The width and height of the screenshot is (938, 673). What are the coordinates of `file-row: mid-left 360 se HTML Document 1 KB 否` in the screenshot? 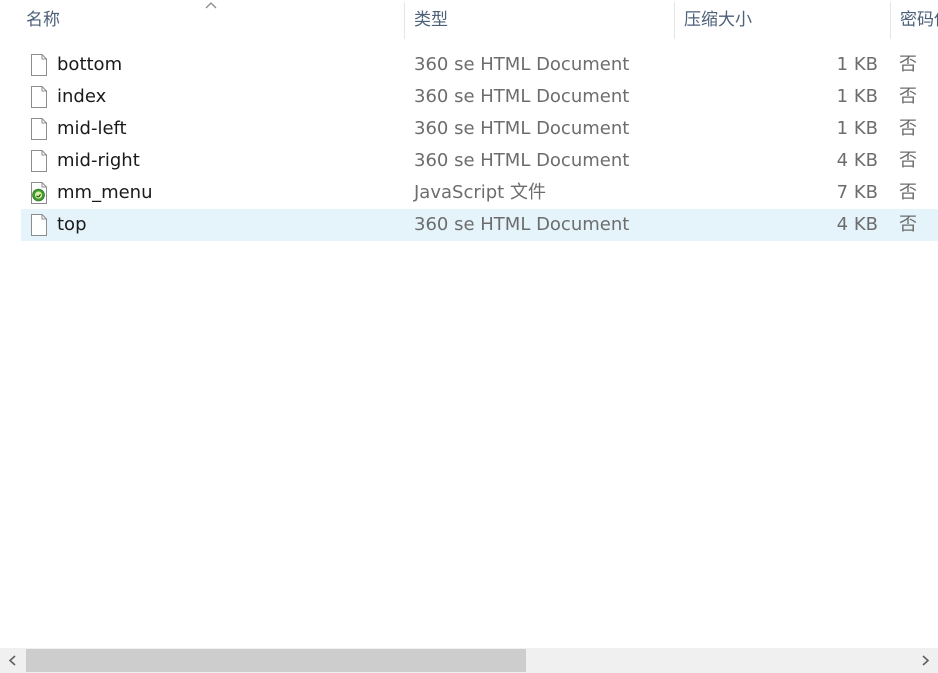 It's located at (479, 129).